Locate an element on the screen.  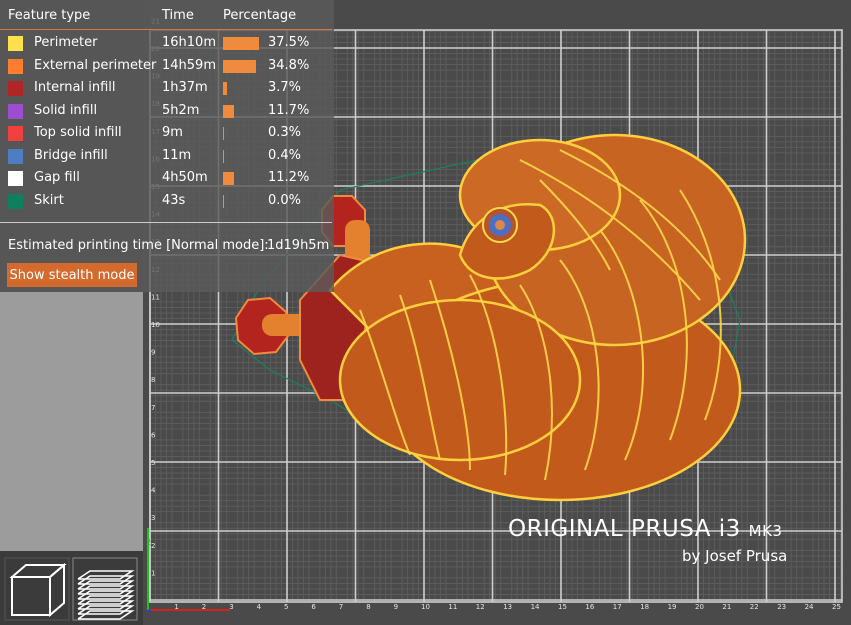
y-tick-label: 5 is located at coordinates (153, 463).